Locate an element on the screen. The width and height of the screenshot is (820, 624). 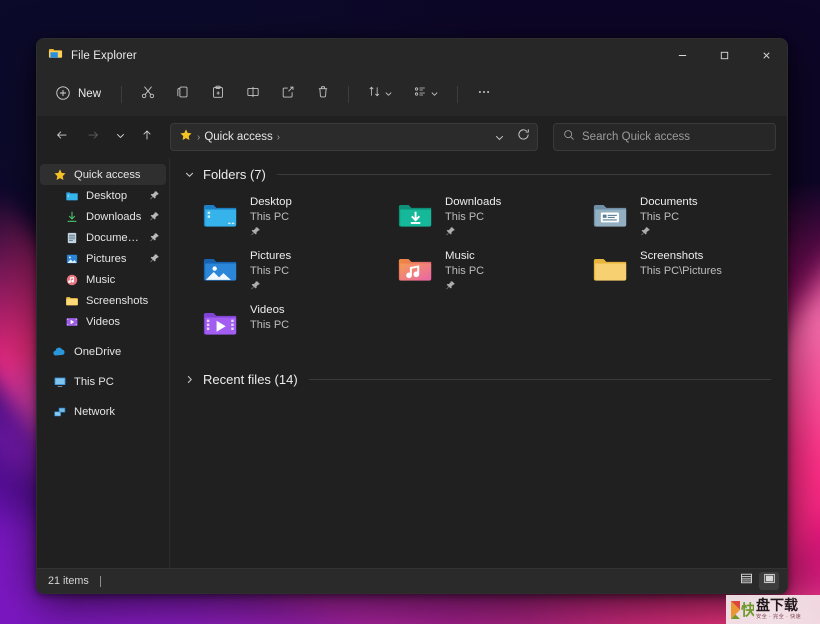
new-button: New is located at coordinates (79, 94).